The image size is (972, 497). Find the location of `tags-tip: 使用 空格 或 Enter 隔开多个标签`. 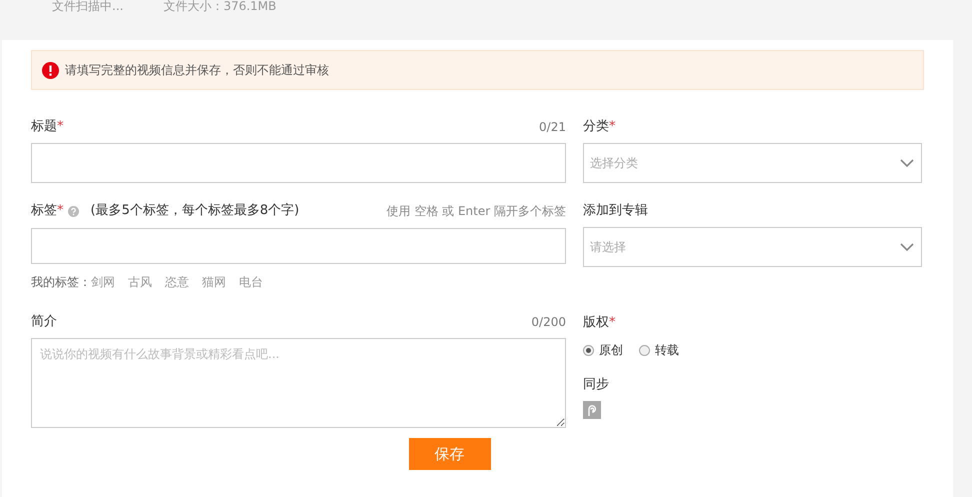

tags-tip: 使用 空格 或 Enter 隔开多个标签 is located at coordinates (476, 211).